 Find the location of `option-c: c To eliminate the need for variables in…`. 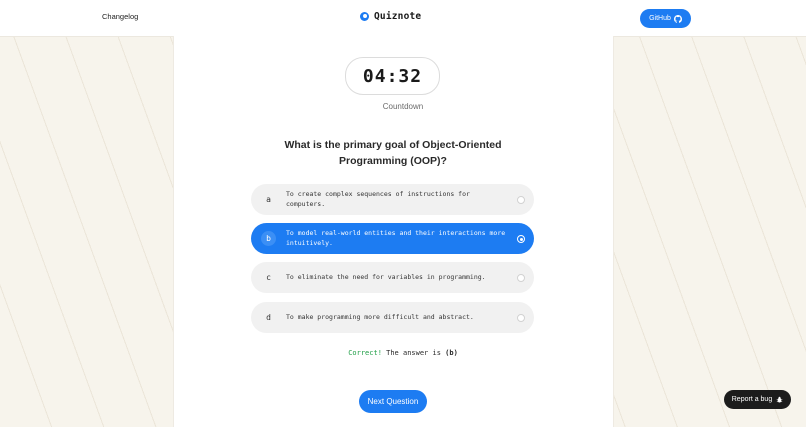

option-c: c To eliminate the need for variables in… is located at coordinates (392, 277).